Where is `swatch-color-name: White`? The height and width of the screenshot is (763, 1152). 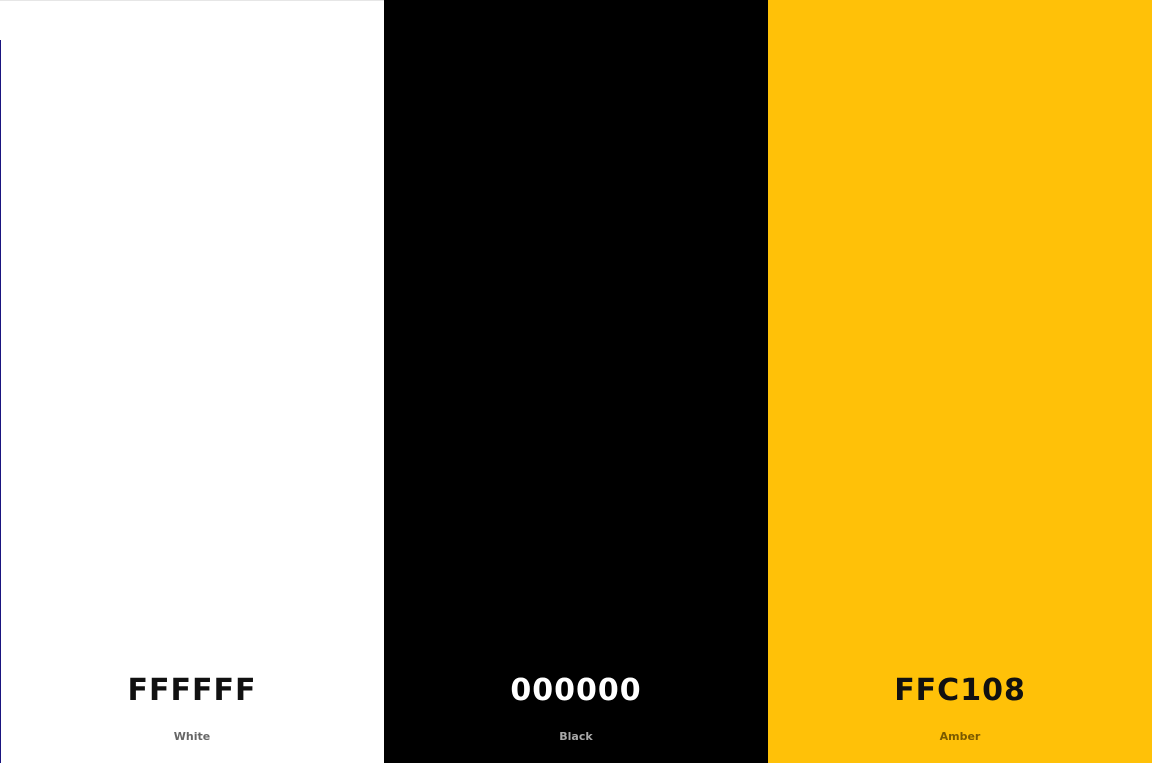
swatch-color-name: White is located at coordinates (192, 736).